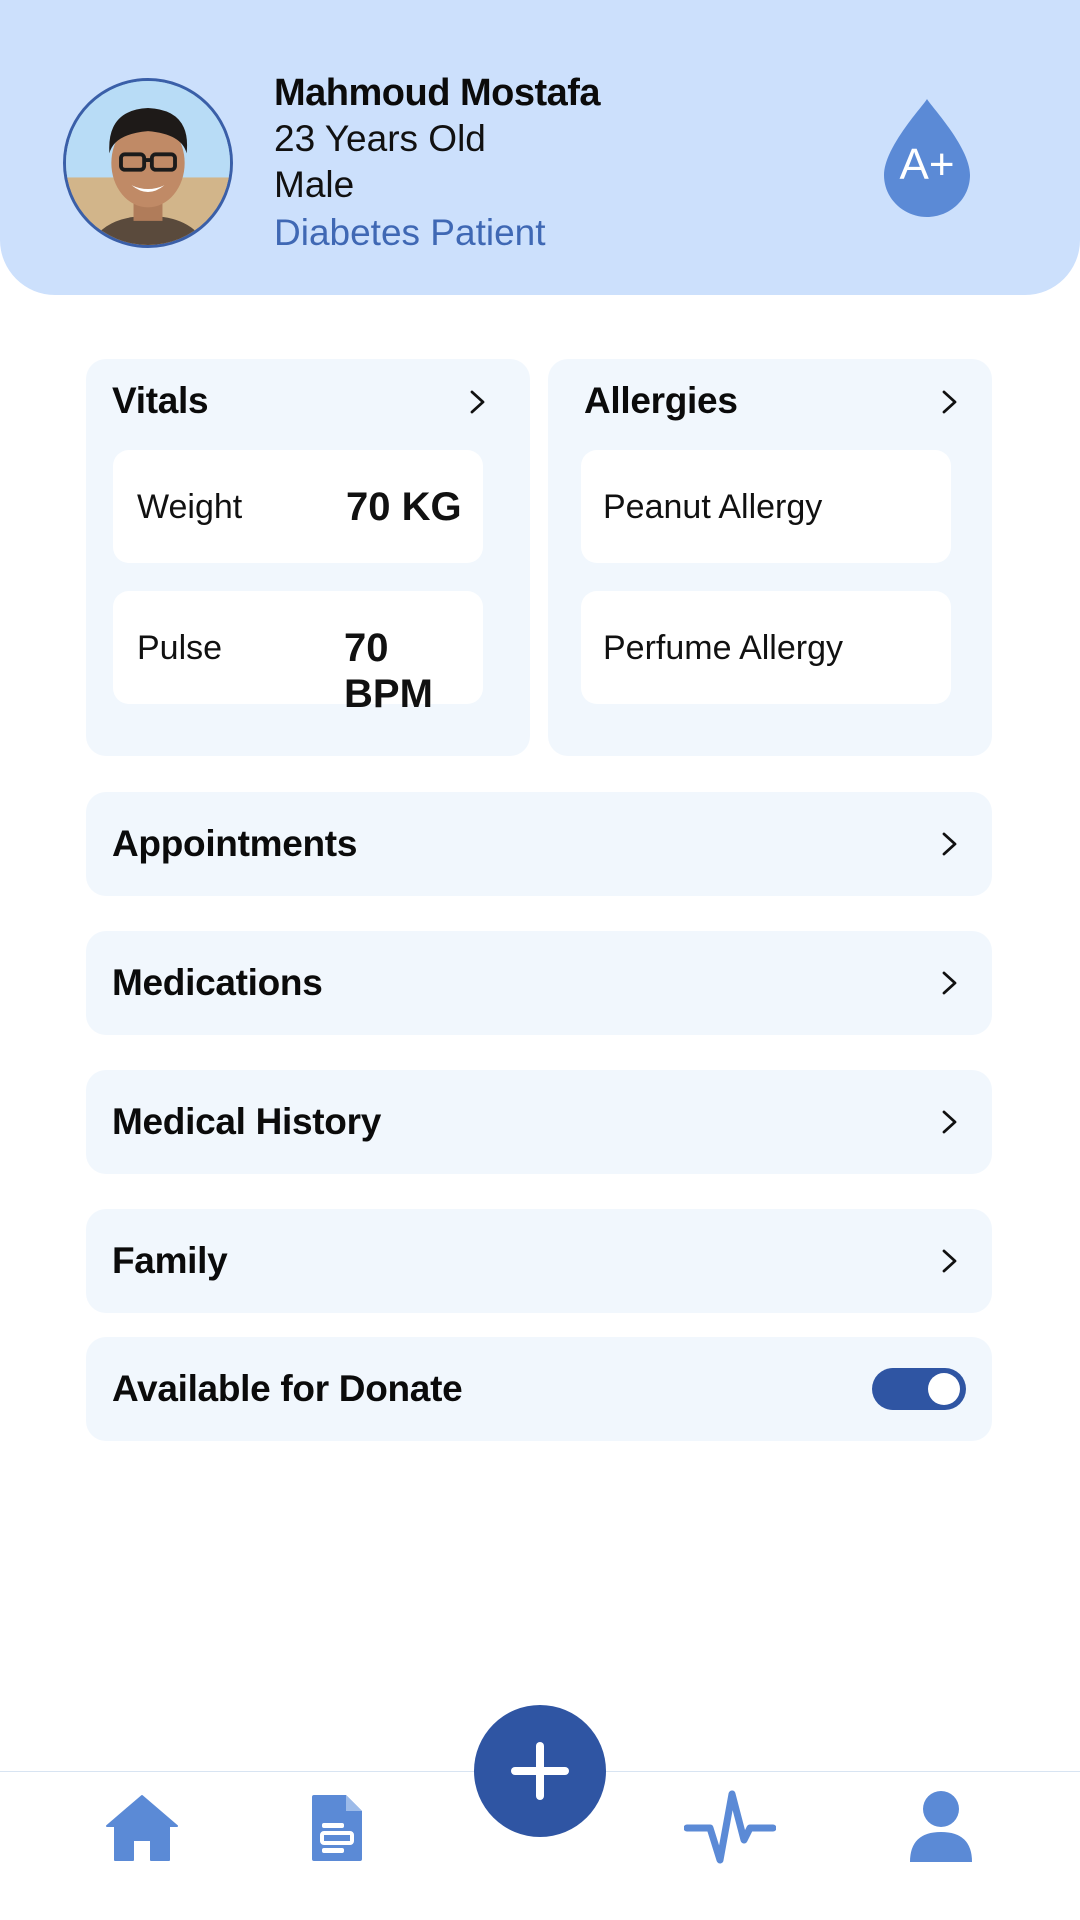 This screenshot has width=1080, height=1920. What do you see at coordinates (217, 982) in the screenshot?
I see `row-label: Medications` at bounding box center [217, 982].